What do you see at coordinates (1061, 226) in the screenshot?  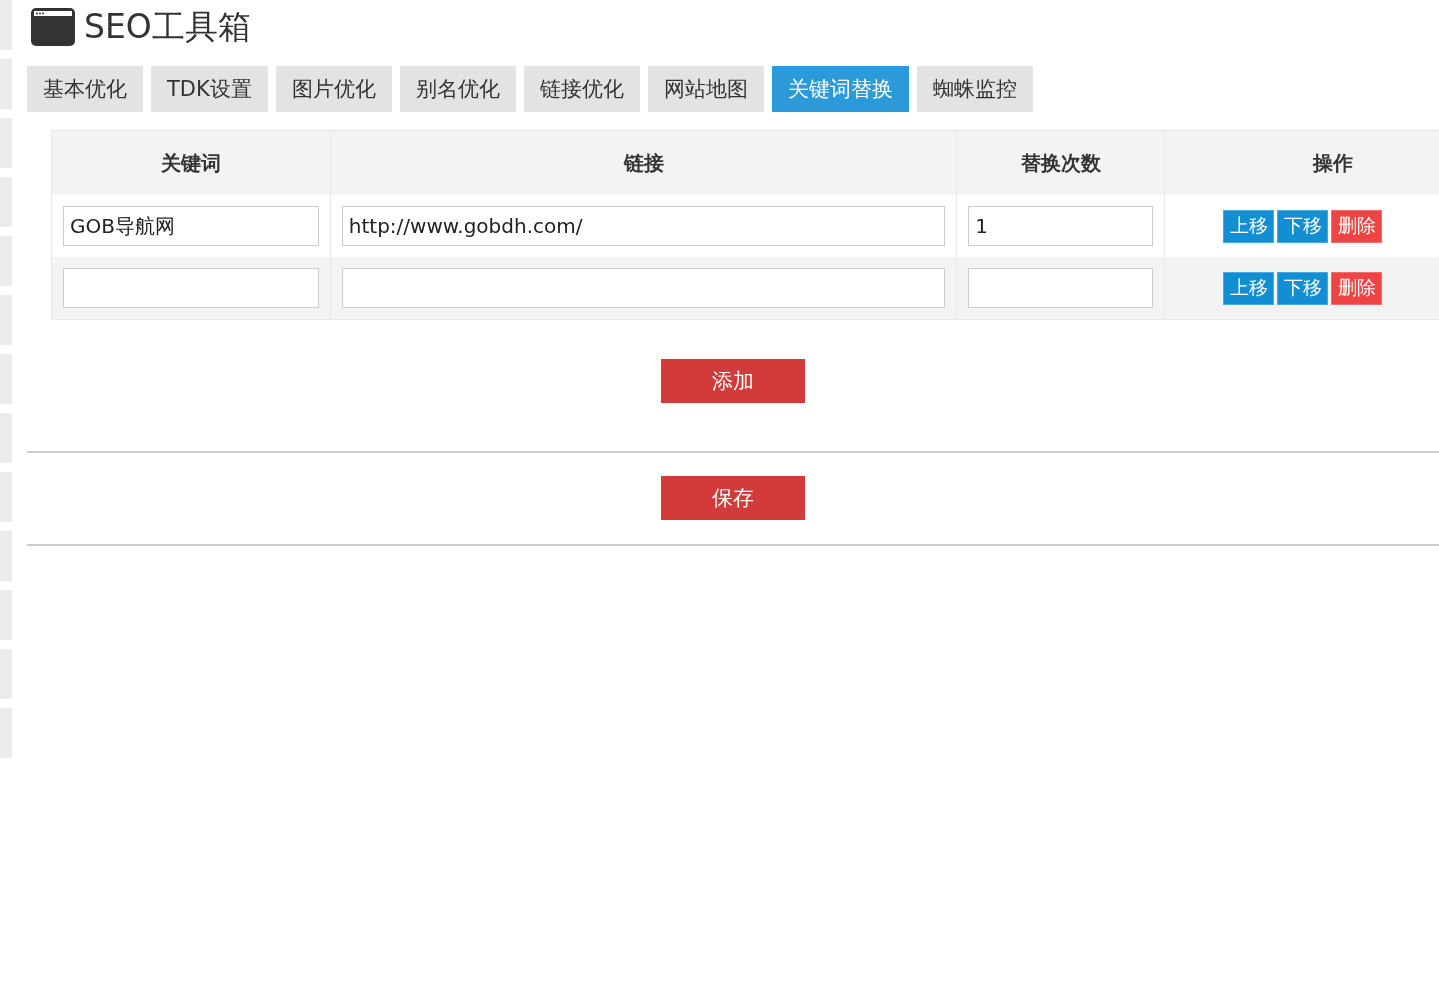 I see `count-input: 1` at bounding box center [1061, 226].